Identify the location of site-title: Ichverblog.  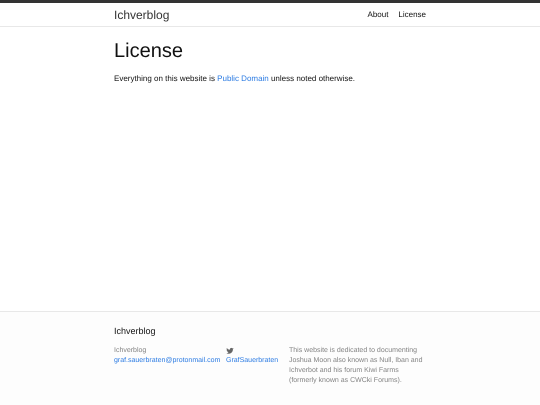
(142, 15).